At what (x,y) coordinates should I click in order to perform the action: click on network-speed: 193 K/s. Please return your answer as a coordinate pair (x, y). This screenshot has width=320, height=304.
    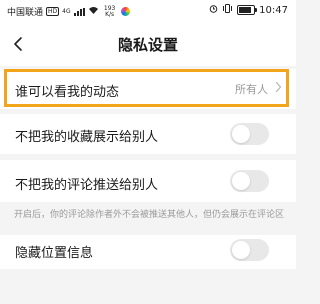
    Looking at the image, I should click on (110, 11).